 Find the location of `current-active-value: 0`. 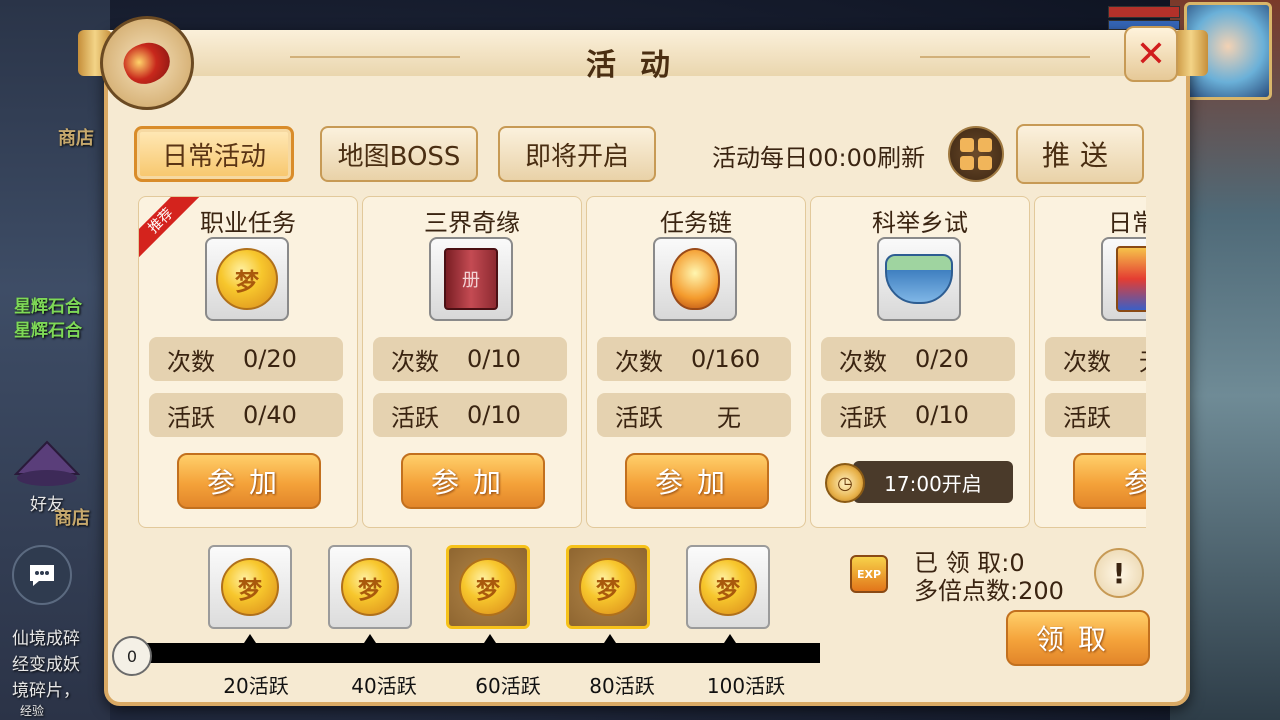

current-active-value: 0 is located at coordinates (132, 656).